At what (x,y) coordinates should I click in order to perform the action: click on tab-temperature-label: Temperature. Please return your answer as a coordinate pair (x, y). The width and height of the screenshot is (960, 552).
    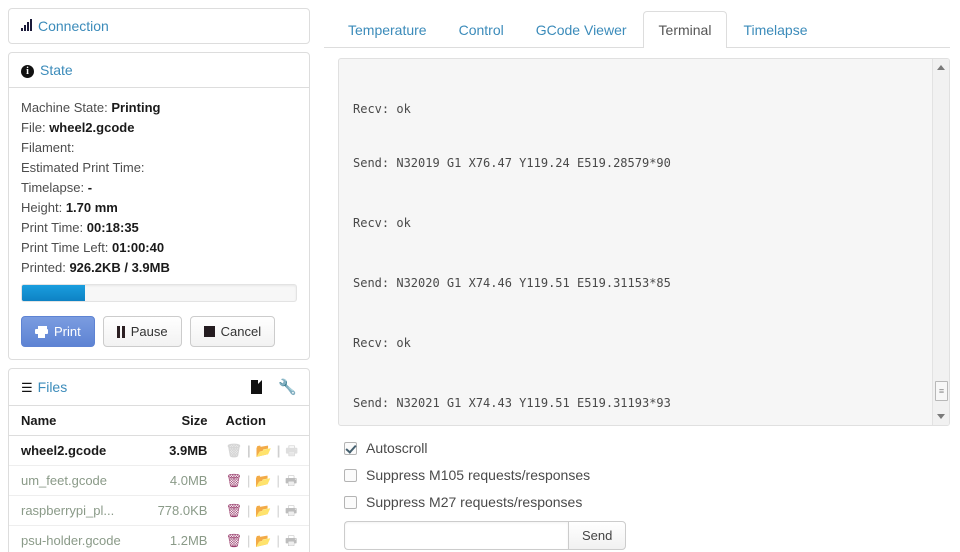
    Looking at the image, I should click on (387, 30).